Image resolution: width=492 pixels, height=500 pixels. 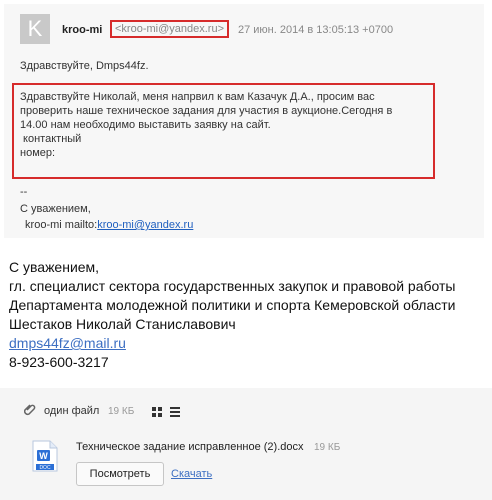 What do you see at coordinates (327, 447) in the screenshot?
I see `attachment-file-size: 19 КБ` at bounding box center [327, 447].